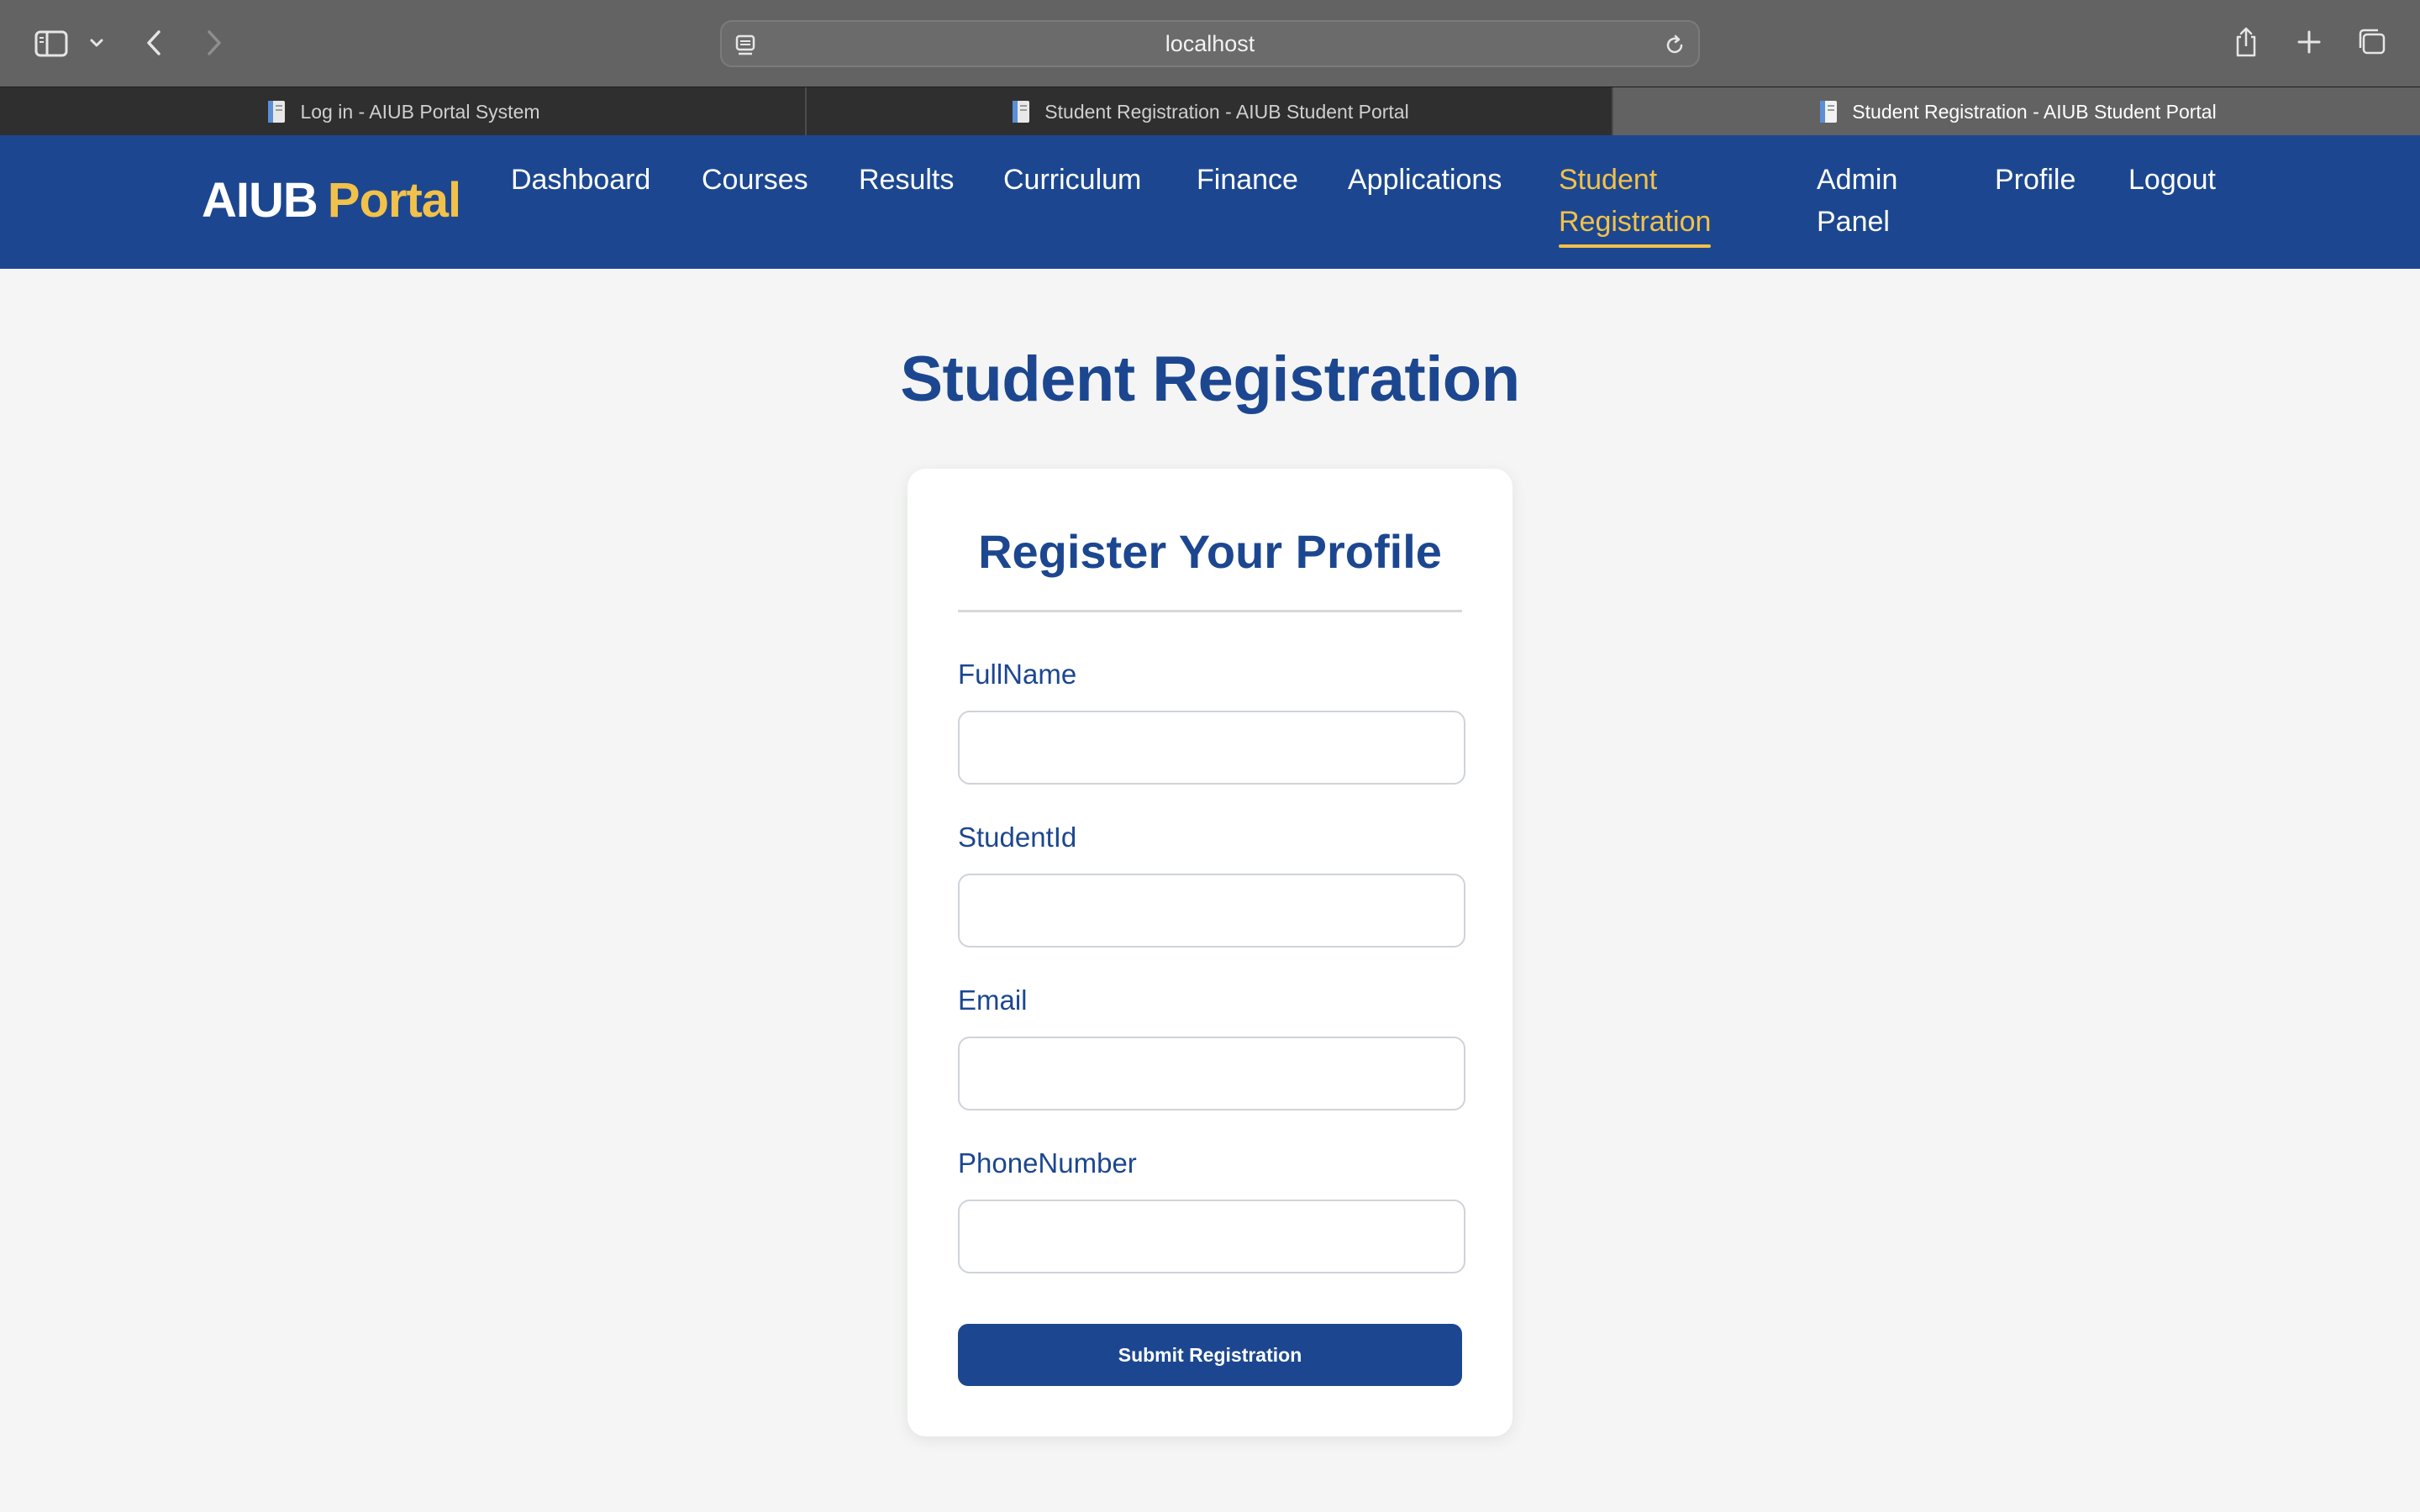 The image size is (2420, 1512). What do you see at coordinates (1211, 1073) in the screenshot?
I see `email-input` at bounding box center [1211, 1073].